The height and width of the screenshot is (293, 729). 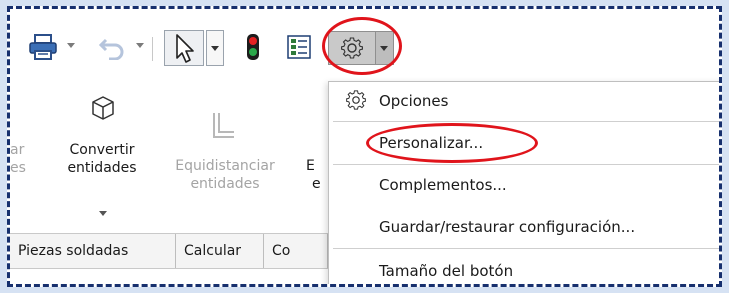 I want to click on offset-entities-label: Equidistanciar entidades, so click(x=225, y=175).